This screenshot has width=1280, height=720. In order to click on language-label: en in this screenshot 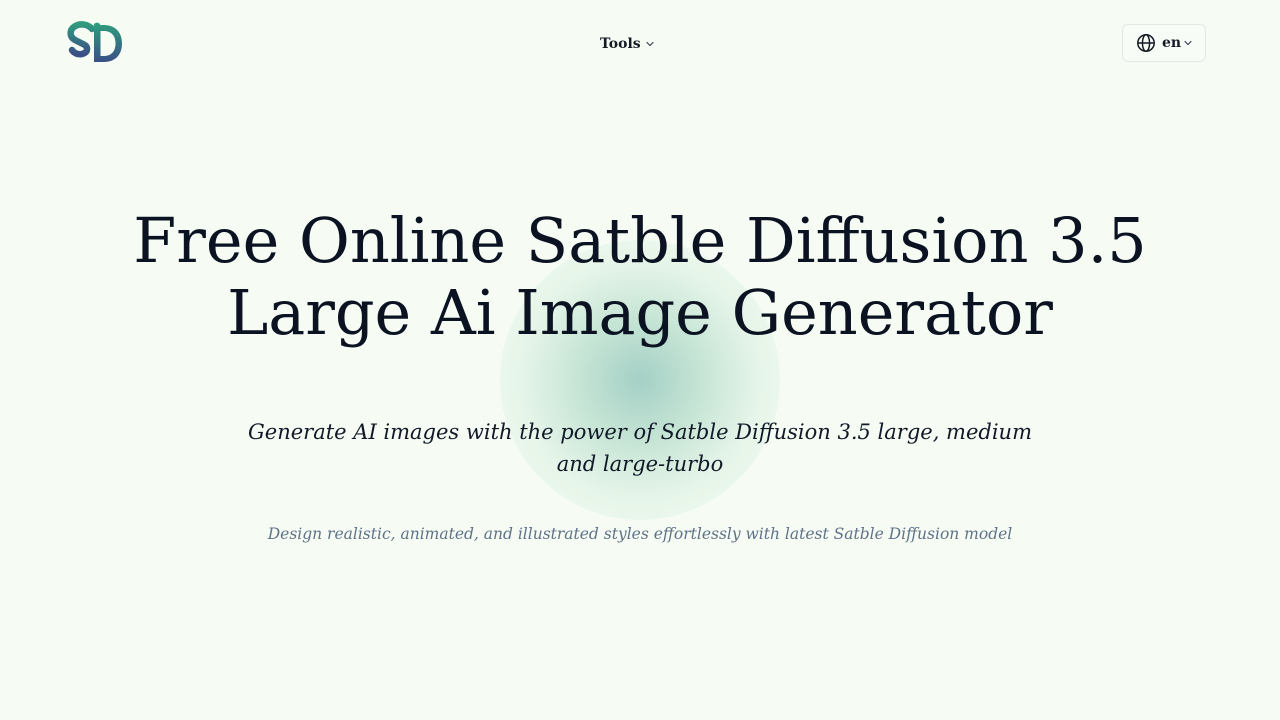, I will do `click(1172, 43)`.